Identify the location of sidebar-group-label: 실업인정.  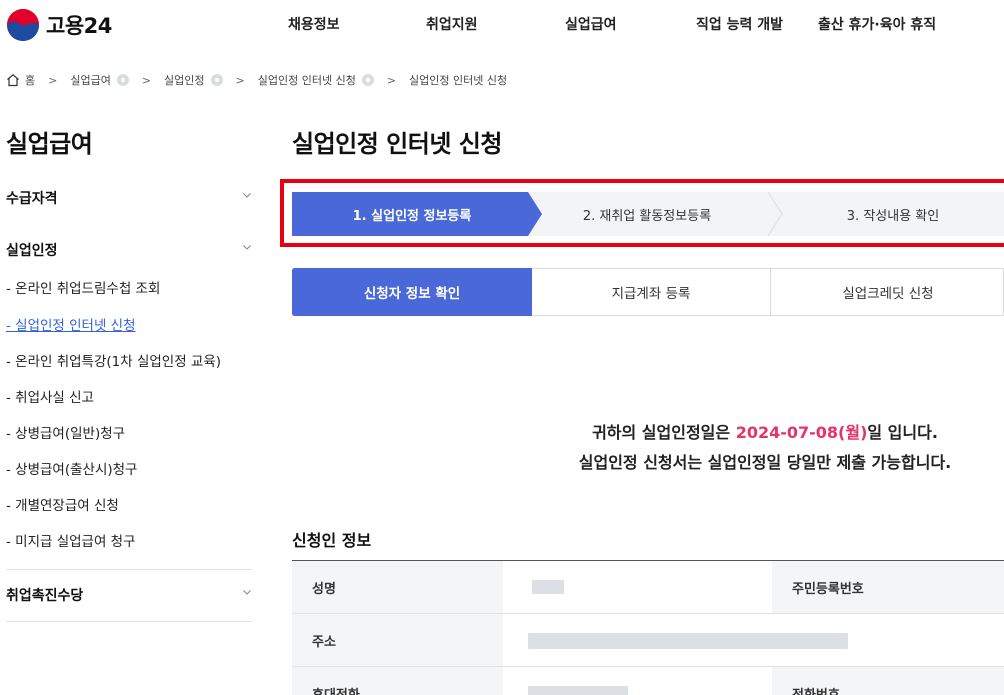
(32, 251).